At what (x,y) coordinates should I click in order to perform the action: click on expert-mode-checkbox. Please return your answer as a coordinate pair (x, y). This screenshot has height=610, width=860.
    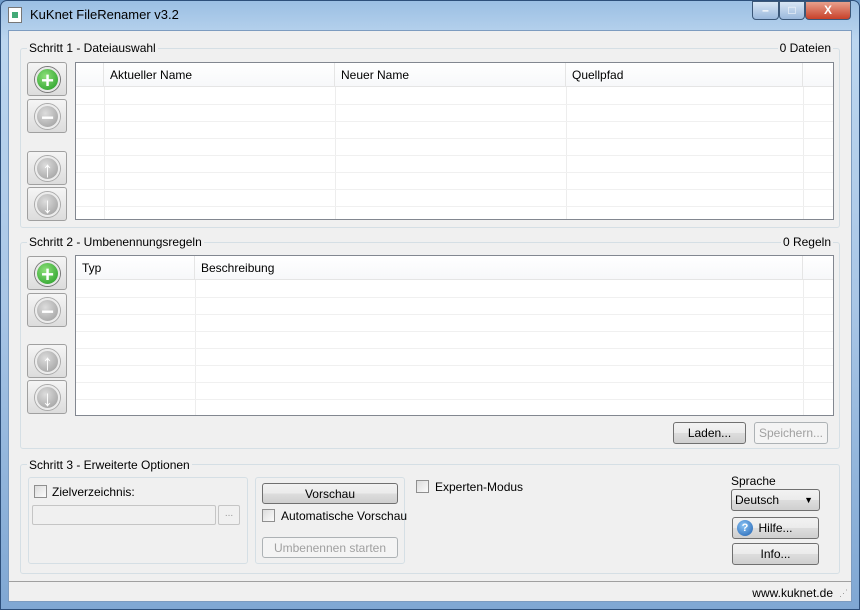
    Looking at the image, I should click on (422, 486).